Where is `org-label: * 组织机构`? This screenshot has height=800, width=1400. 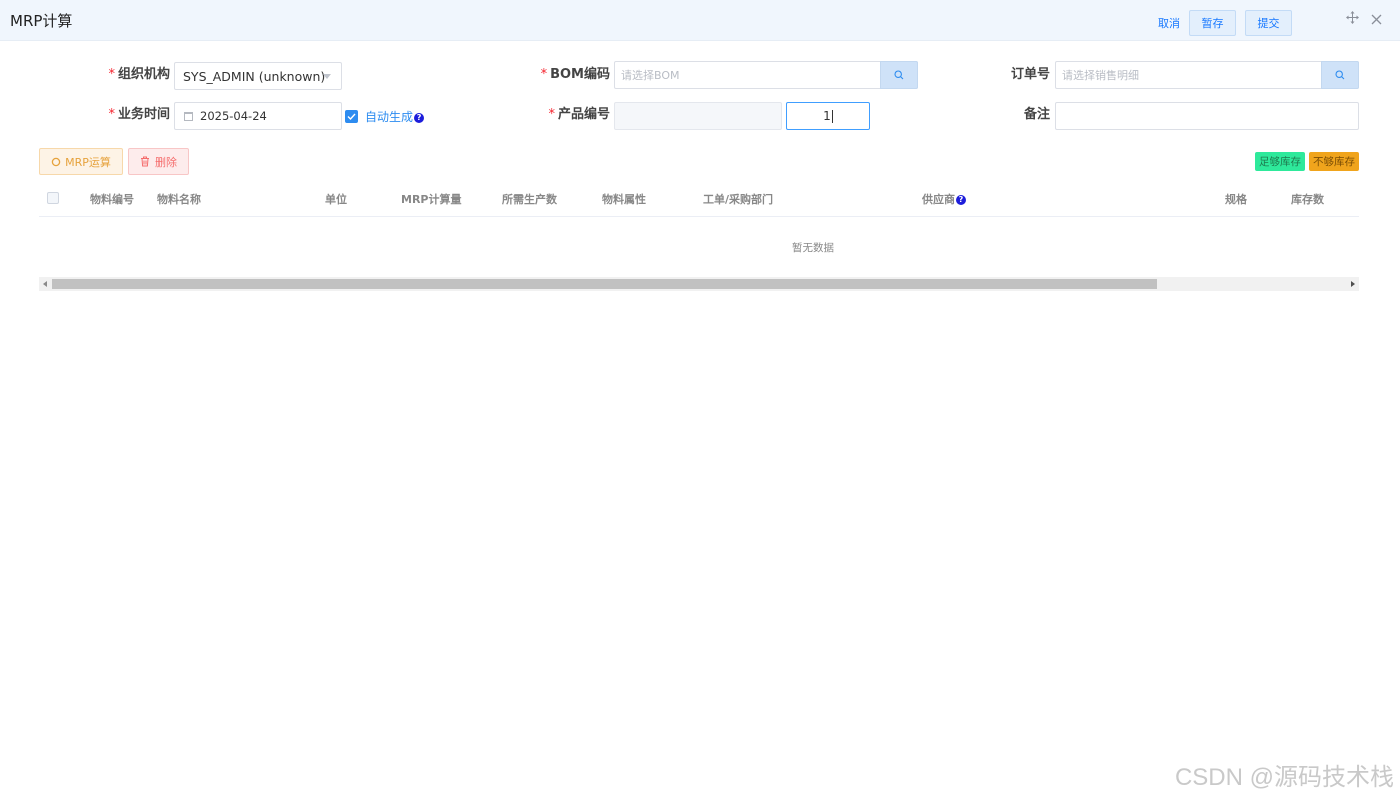 org-label: * 组织机构 is located at coordinates (139, 74).